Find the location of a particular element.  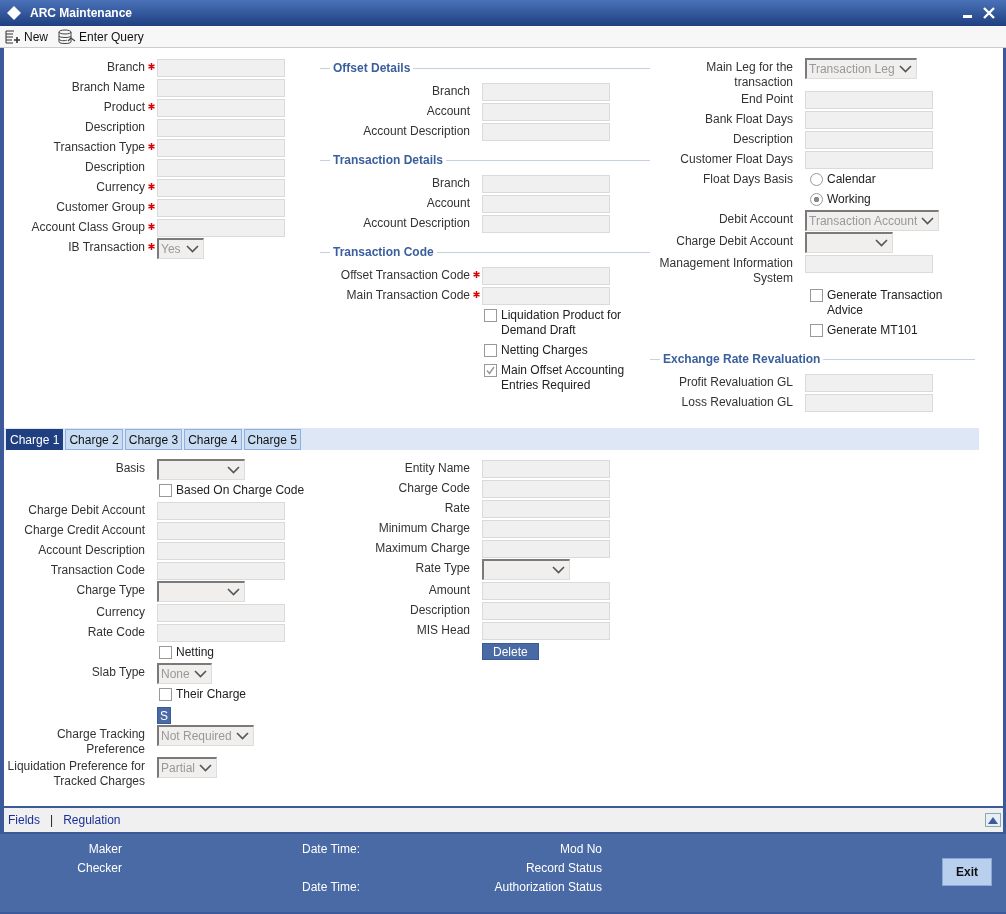

tab: Charge 1 is located at coordinates (35, 439).